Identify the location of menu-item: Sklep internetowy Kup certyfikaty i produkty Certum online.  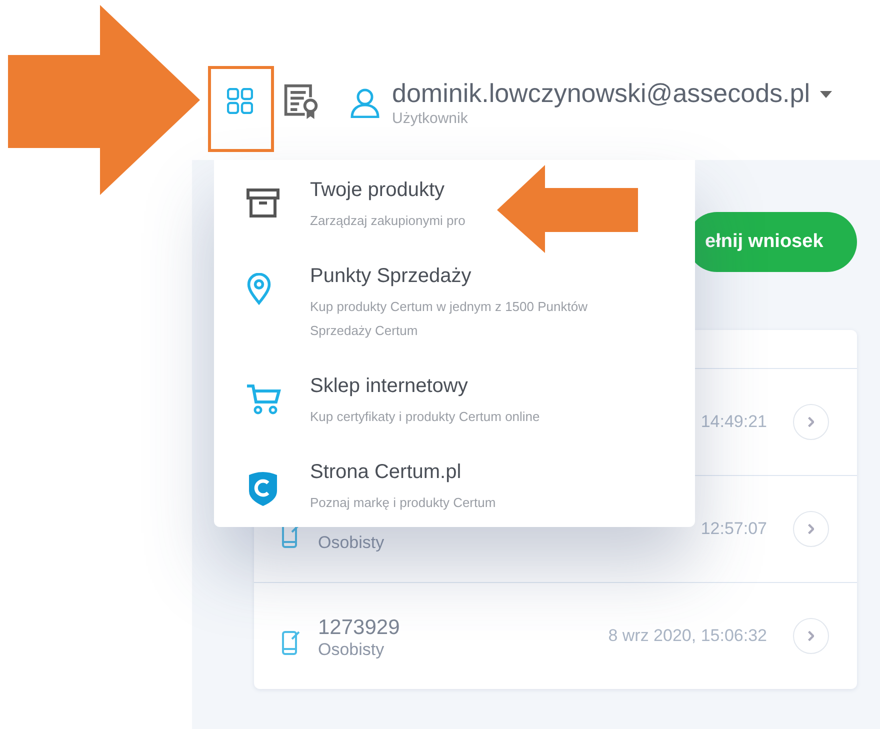
(454, 401).